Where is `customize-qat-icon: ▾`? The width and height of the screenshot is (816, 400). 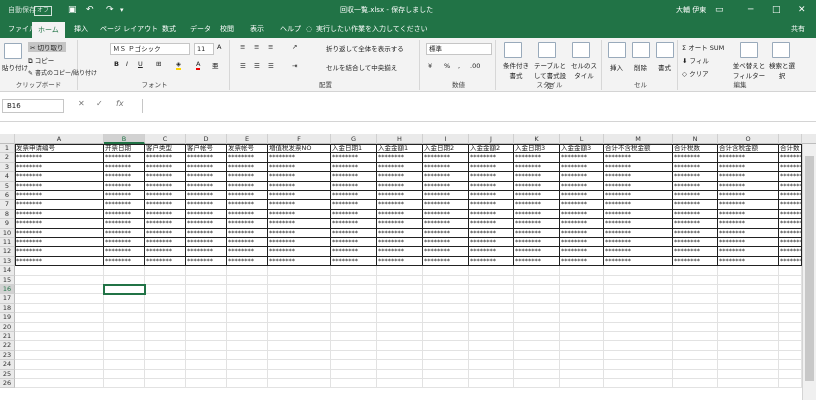
customize-qat-icon: ▾ is located at coordinates (122, 10).